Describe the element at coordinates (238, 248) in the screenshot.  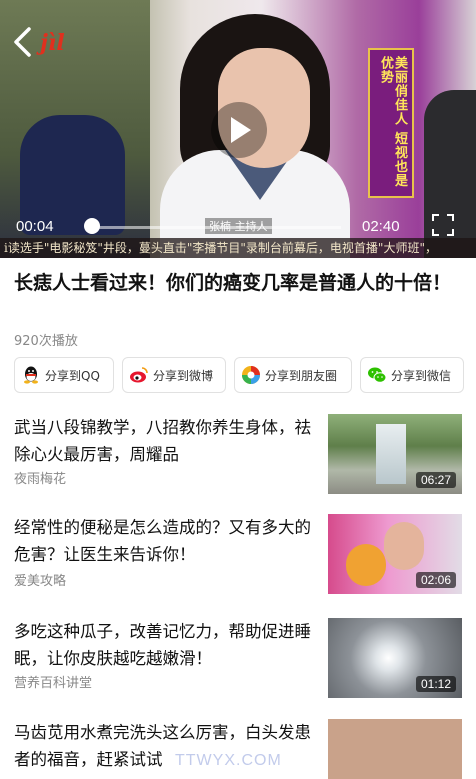
I see `news-ticker: i读选手"电影秘笈"井段，蔓头直击"李播节目"录制台前幕后，电视首播"大师班"，` at that location.